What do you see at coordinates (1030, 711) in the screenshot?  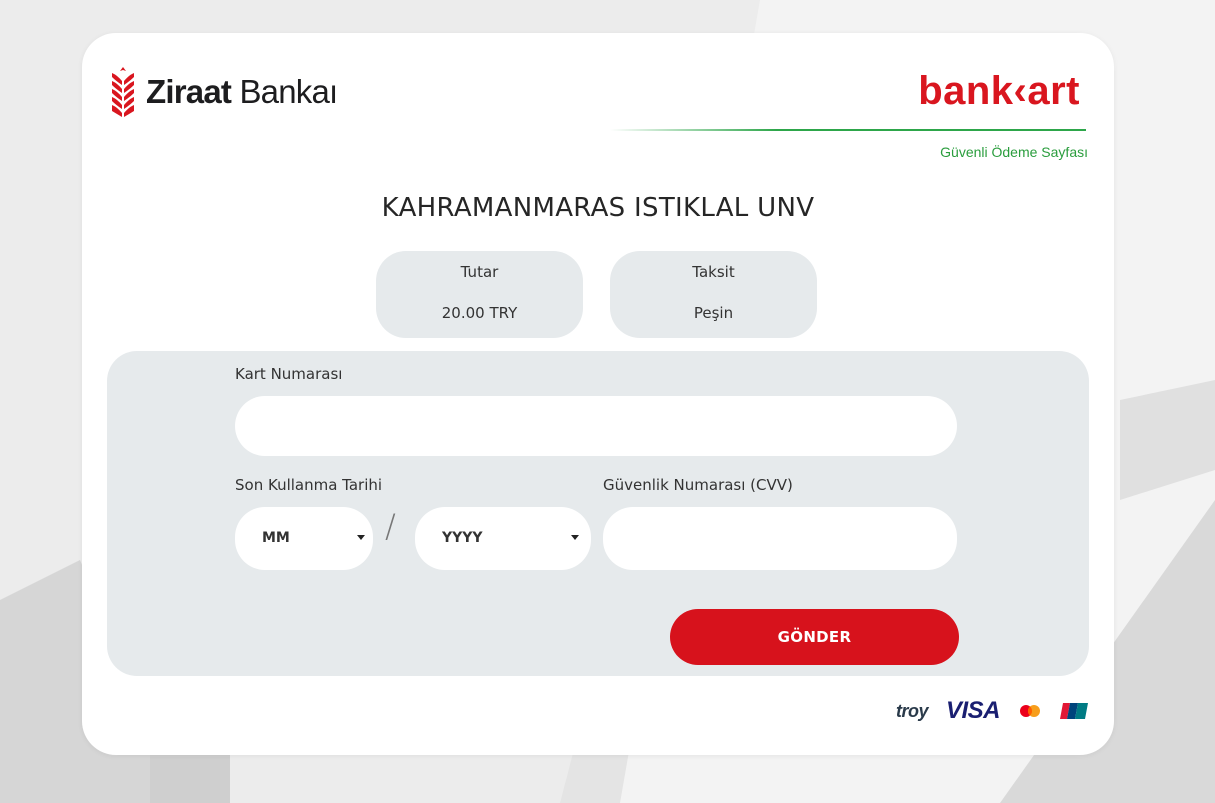 I see `mastercard-icon` at bounding box center [1030, 711].